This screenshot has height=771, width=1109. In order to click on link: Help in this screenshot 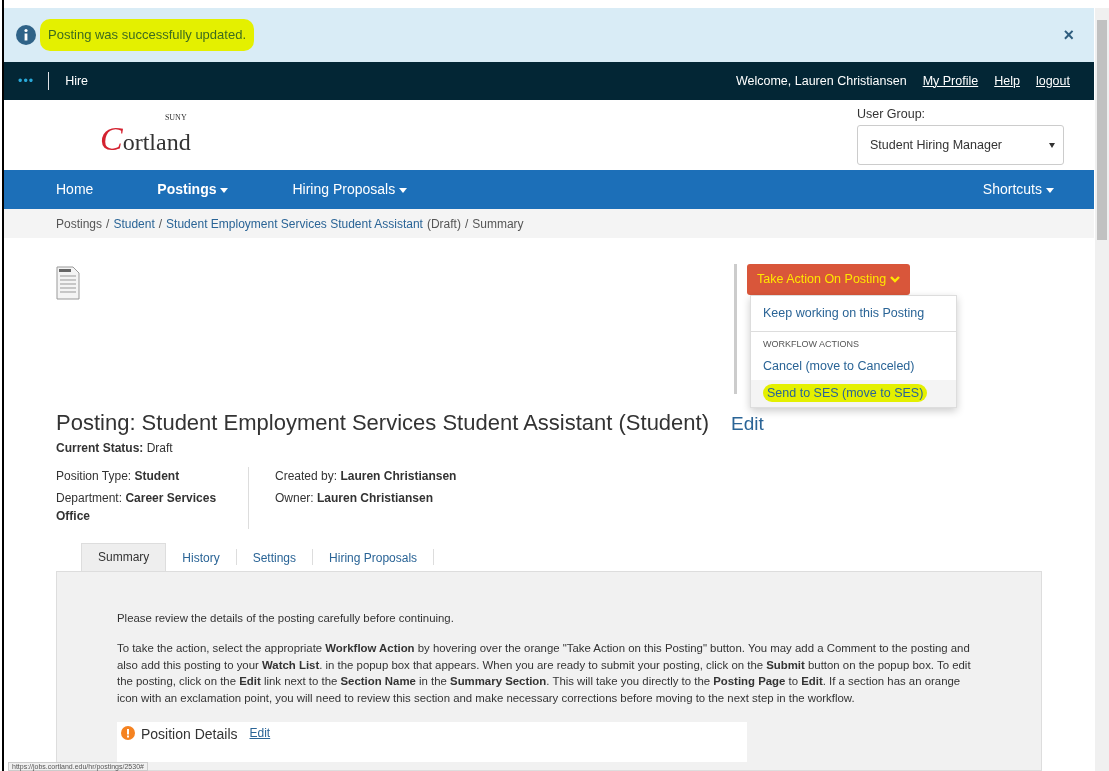, I will do `click(1007, 81)`.